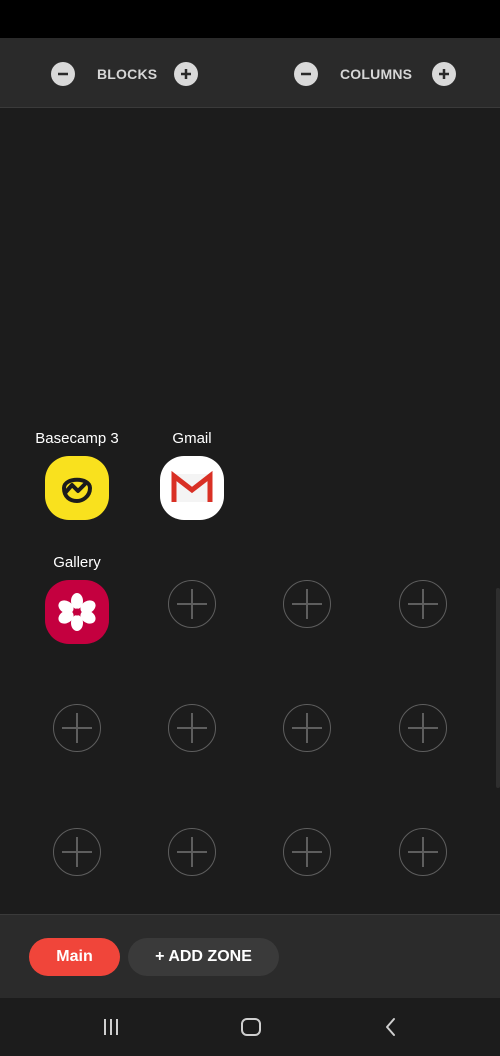 The height and width of the screenshot is (1056, 500). I want to click on columns-label: COLUMNS, so click(376, 74).